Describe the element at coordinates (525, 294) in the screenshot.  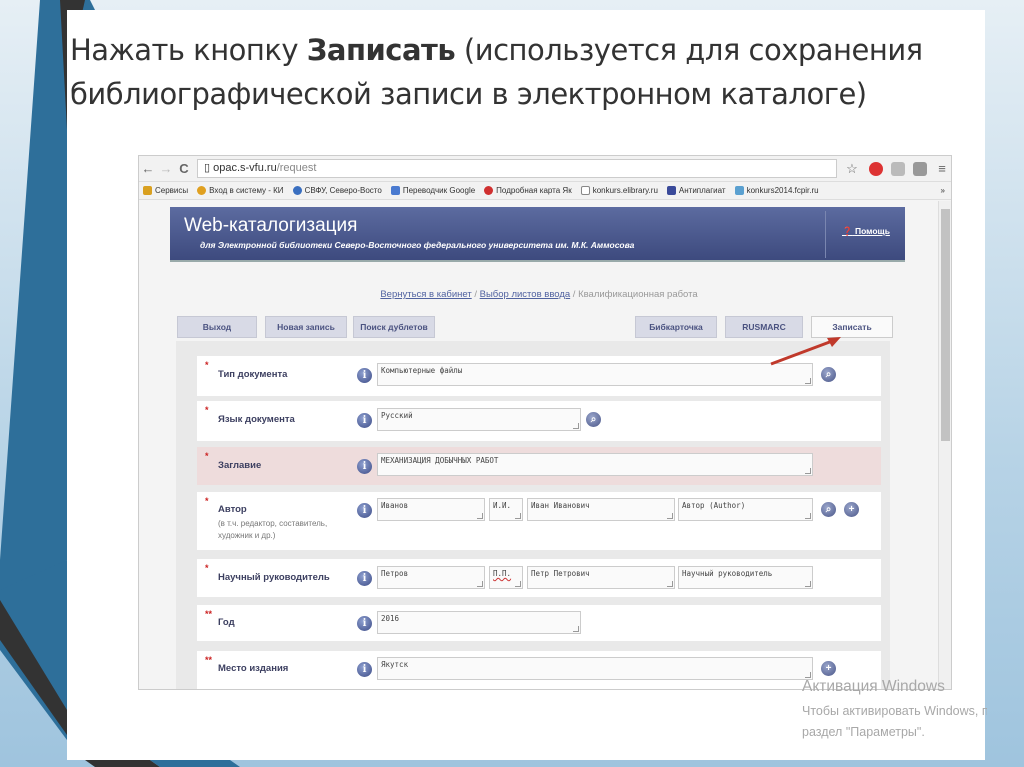
I see `breadcrumb-select: Выбор листов ввода` at that location.